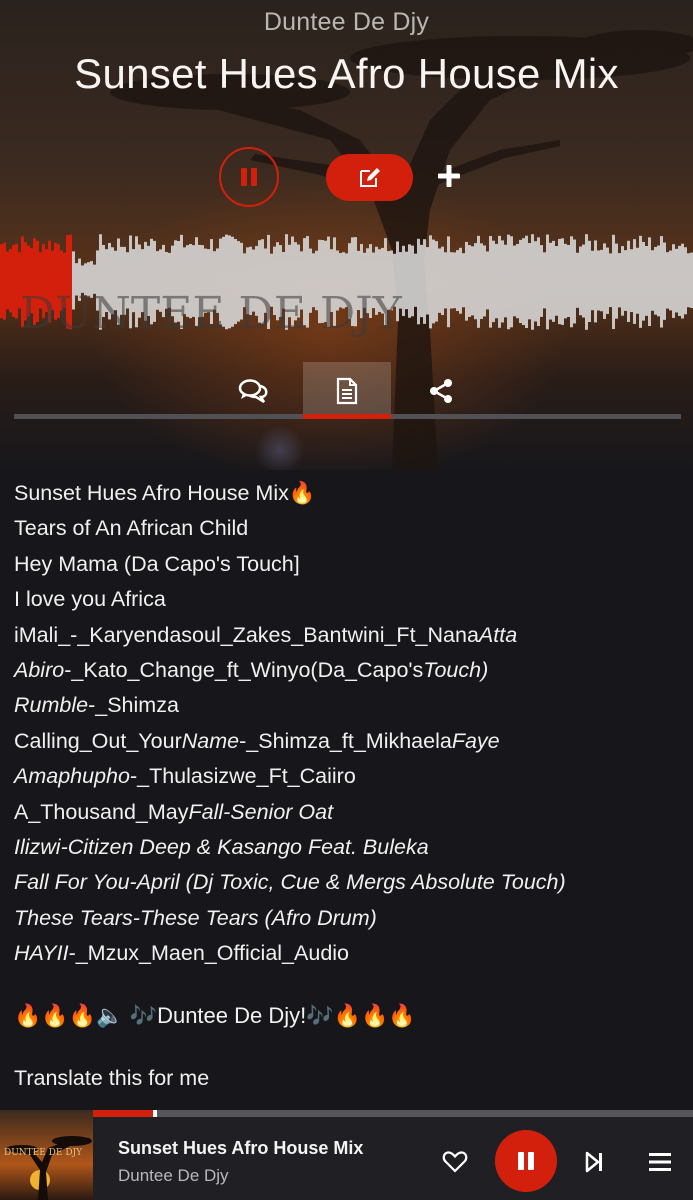 This screenshot has width=693, height=1200. What do you see at coordinates (347, 416) in the screenshot?
I see `active-tab-indicator` at bounding box center [347, 416].